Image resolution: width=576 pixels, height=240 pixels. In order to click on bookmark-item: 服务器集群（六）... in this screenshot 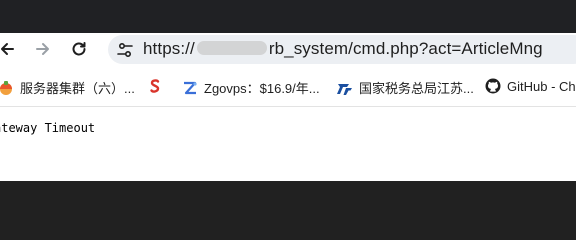, I will do `click(67, 87)`.